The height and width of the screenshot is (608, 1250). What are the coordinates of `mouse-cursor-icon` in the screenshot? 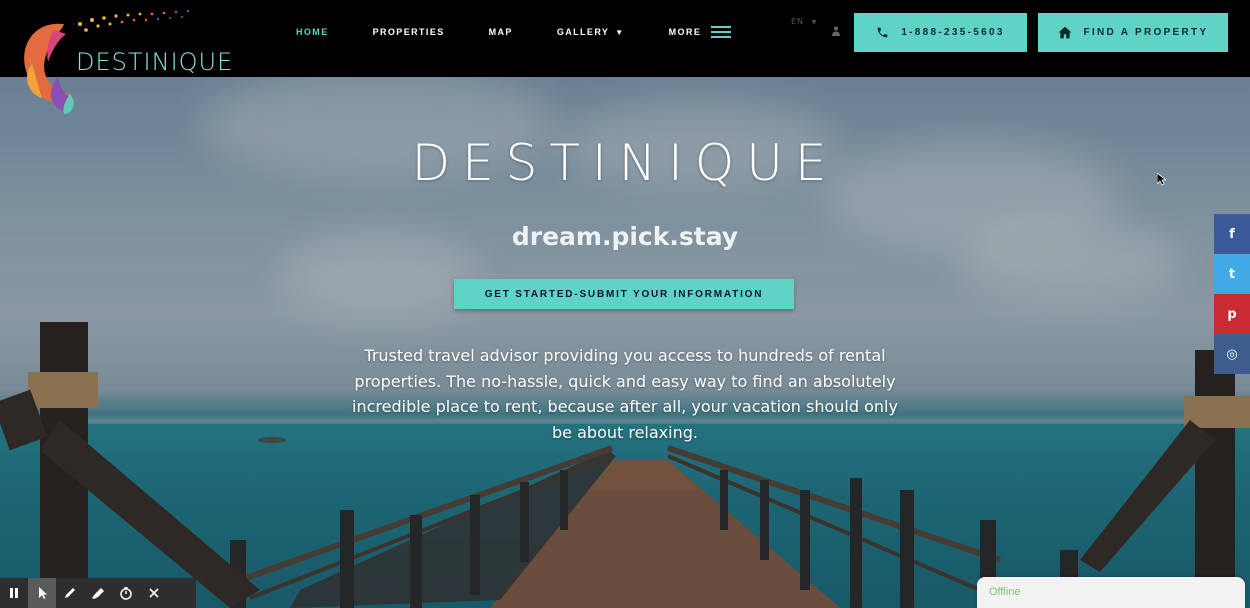 It's located at (1161, 179).